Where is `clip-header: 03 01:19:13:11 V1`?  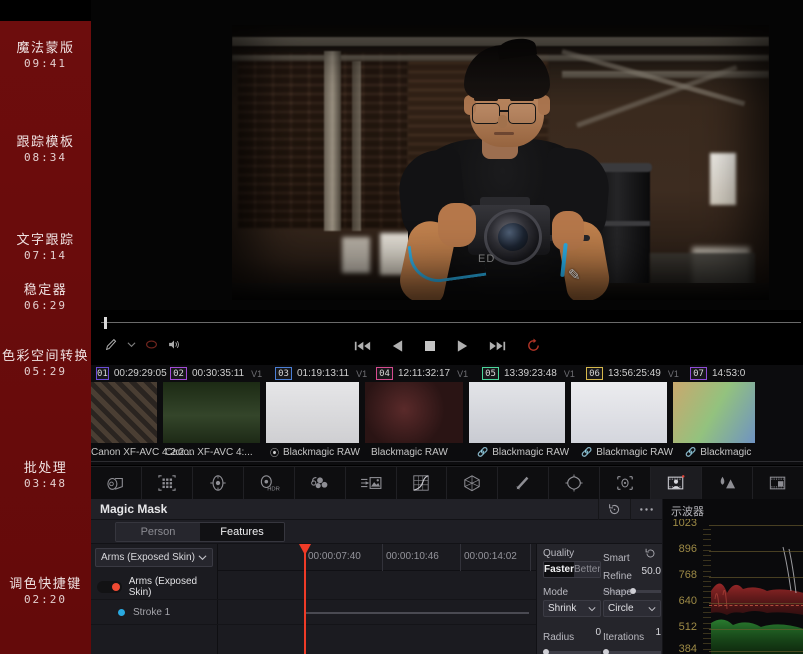
clip-header: 03 01:19:13:11 V1 is located at coordinates (320, 373).